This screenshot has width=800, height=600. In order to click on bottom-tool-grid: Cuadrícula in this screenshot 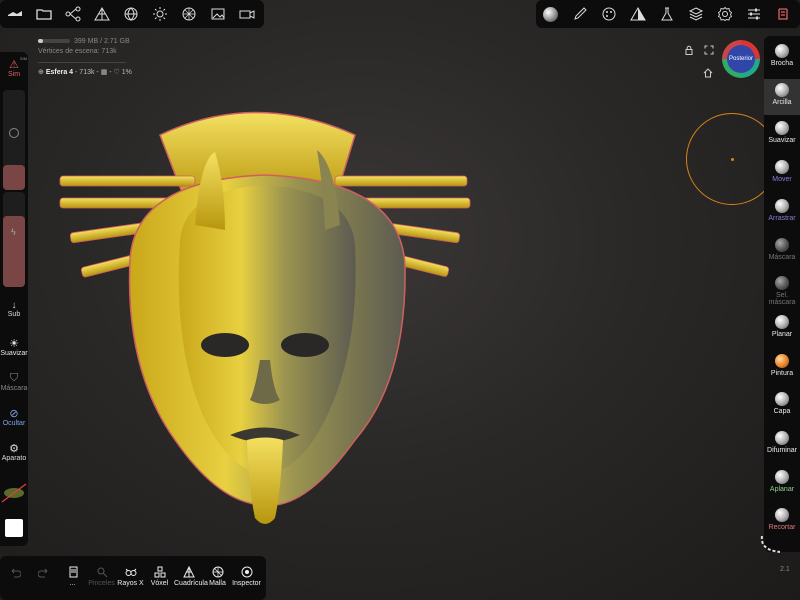, I will do `click(191, 576)`.